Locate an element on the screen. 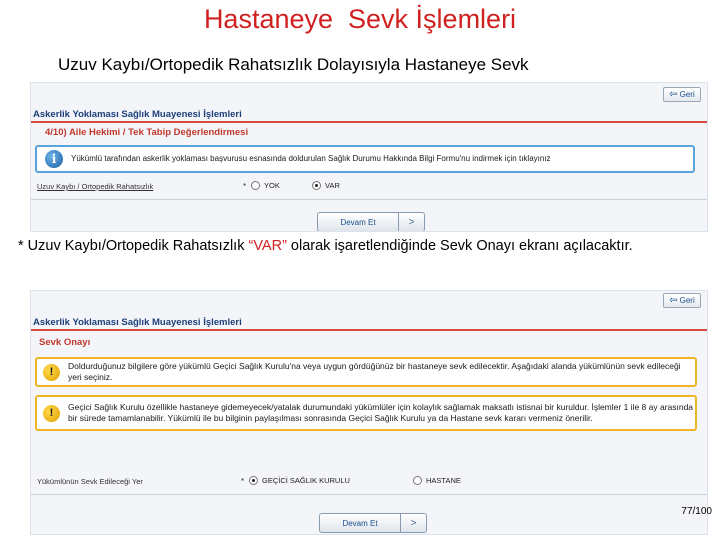  note-prefix: * Uzuv Kaybı/Ortopedik Rahatsızlık is located at coordinates (133, 246).